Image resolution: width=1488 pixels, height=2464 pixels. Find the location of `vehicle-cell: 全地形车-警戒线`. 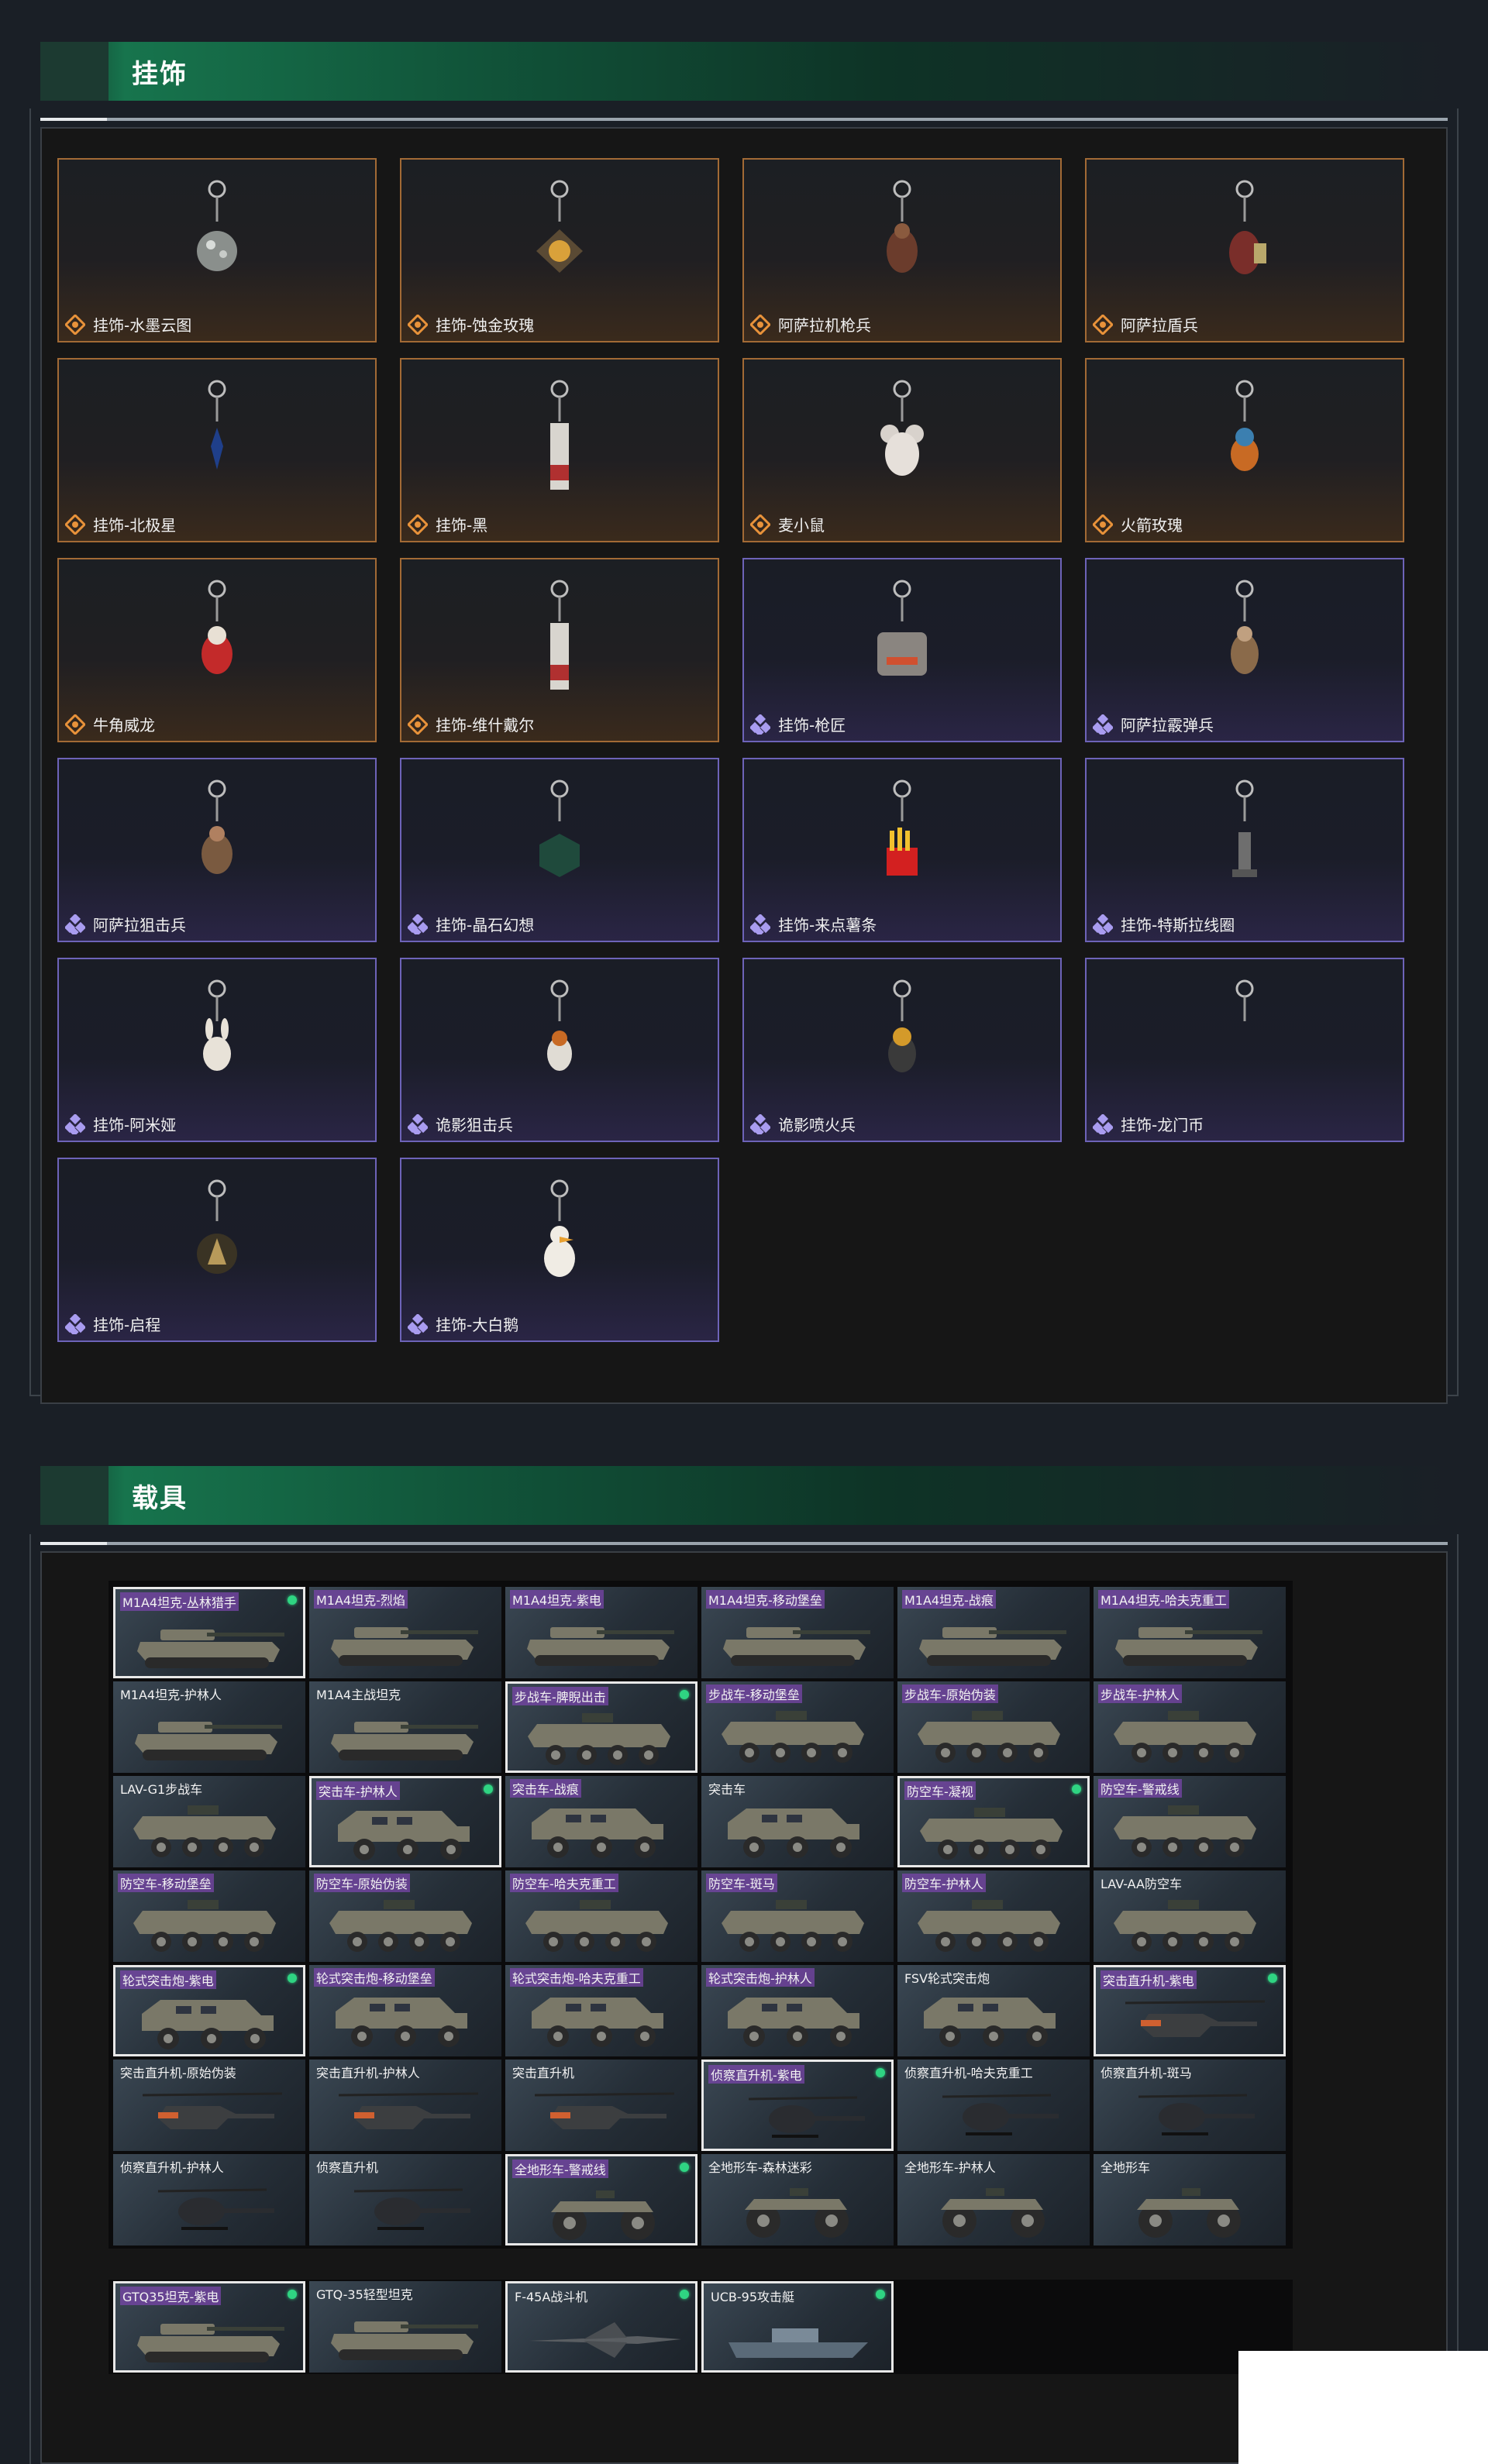

vehicle-cell: 全地形车-警戒线 is located at coordinates (601, 2199).